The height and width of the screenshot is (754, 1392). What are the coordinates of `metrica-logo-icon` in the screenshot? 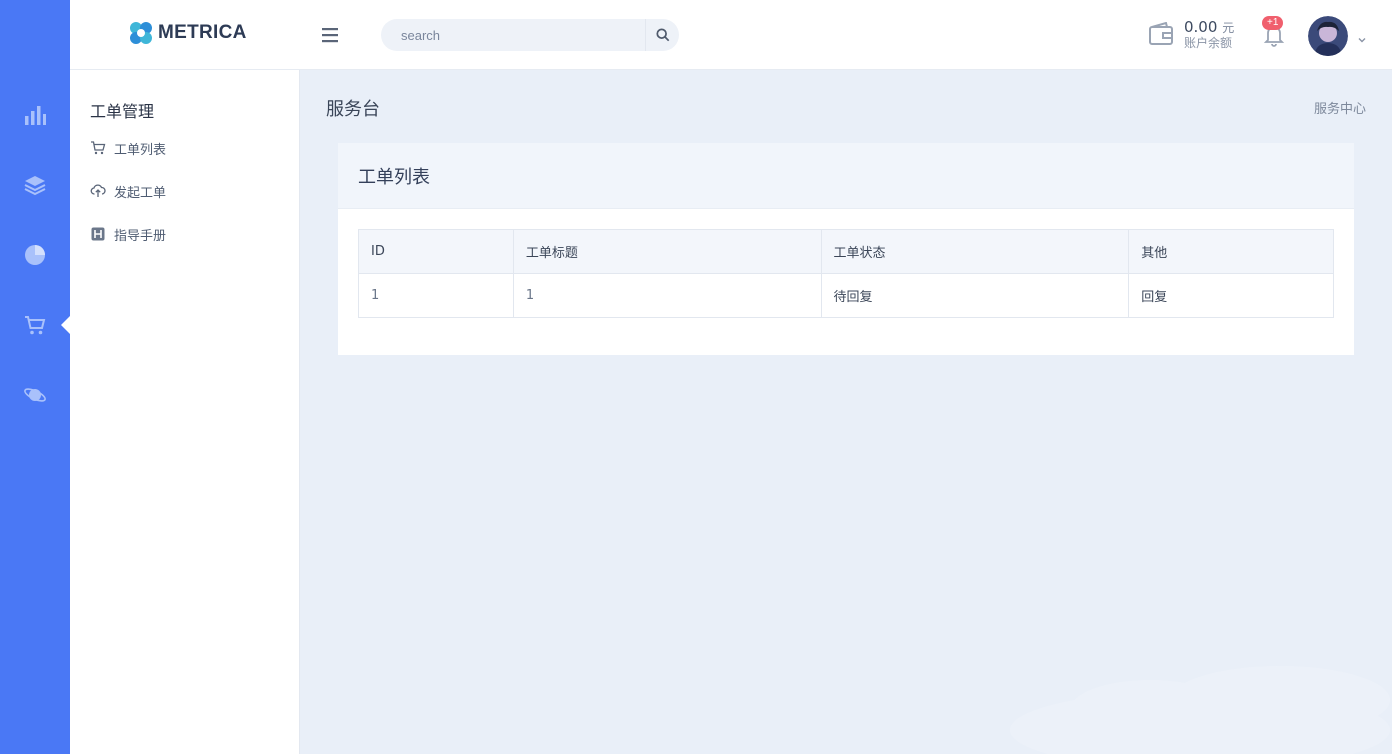 It's located at (141, 33).